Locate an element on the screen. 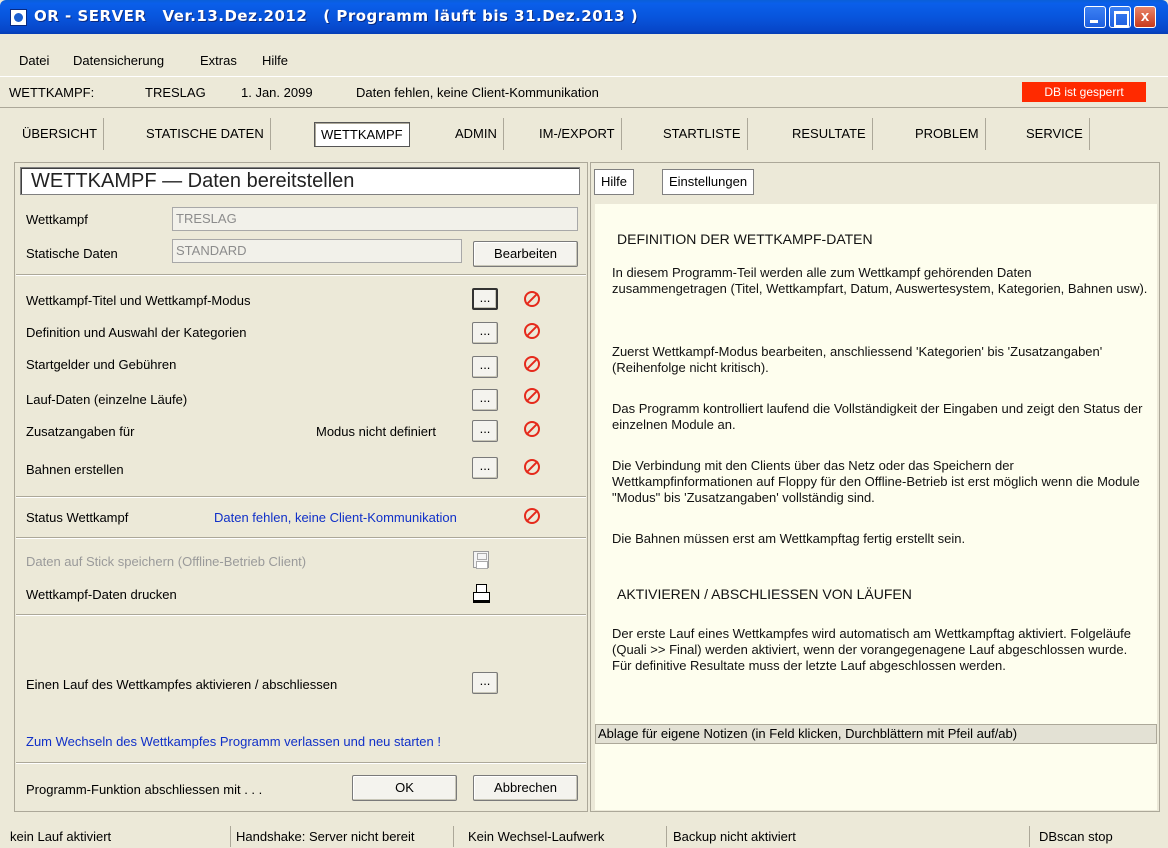 The height and width of the screenshot is (848, 1168). menu-bar: Datei Datensicherung Extras Hilfe is located at coordinates (584, 55).